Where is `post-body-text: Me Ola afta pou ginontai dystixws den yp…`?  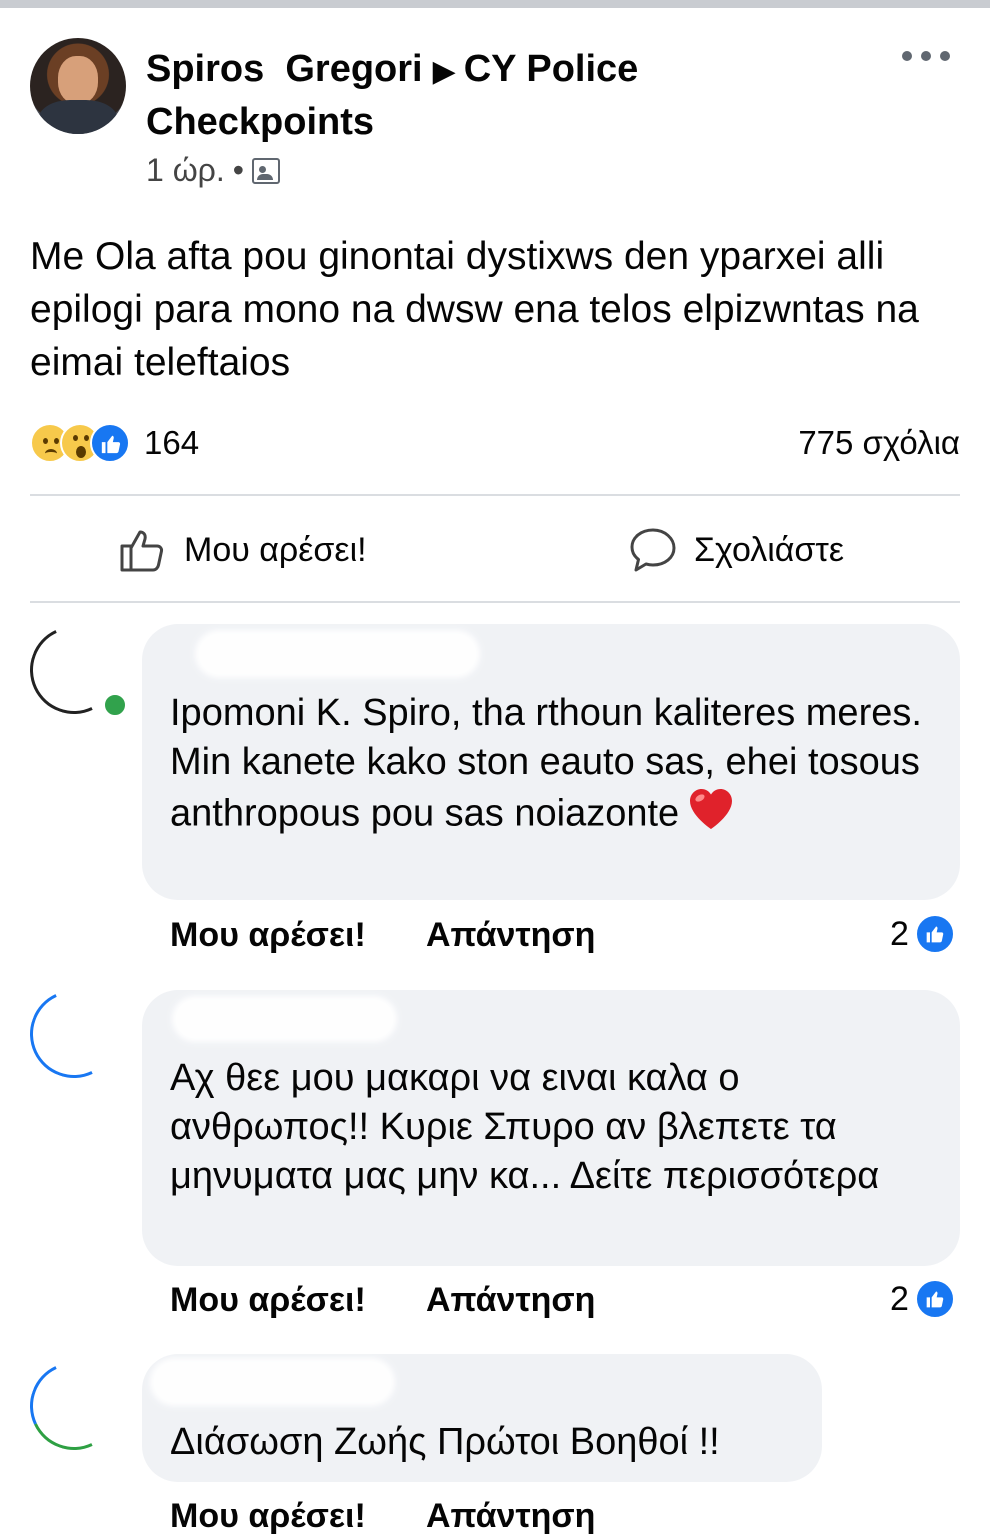
post-body-text: Me Ola afta pou ginontai dystixws den yp… is located at coordinates (474, 309).